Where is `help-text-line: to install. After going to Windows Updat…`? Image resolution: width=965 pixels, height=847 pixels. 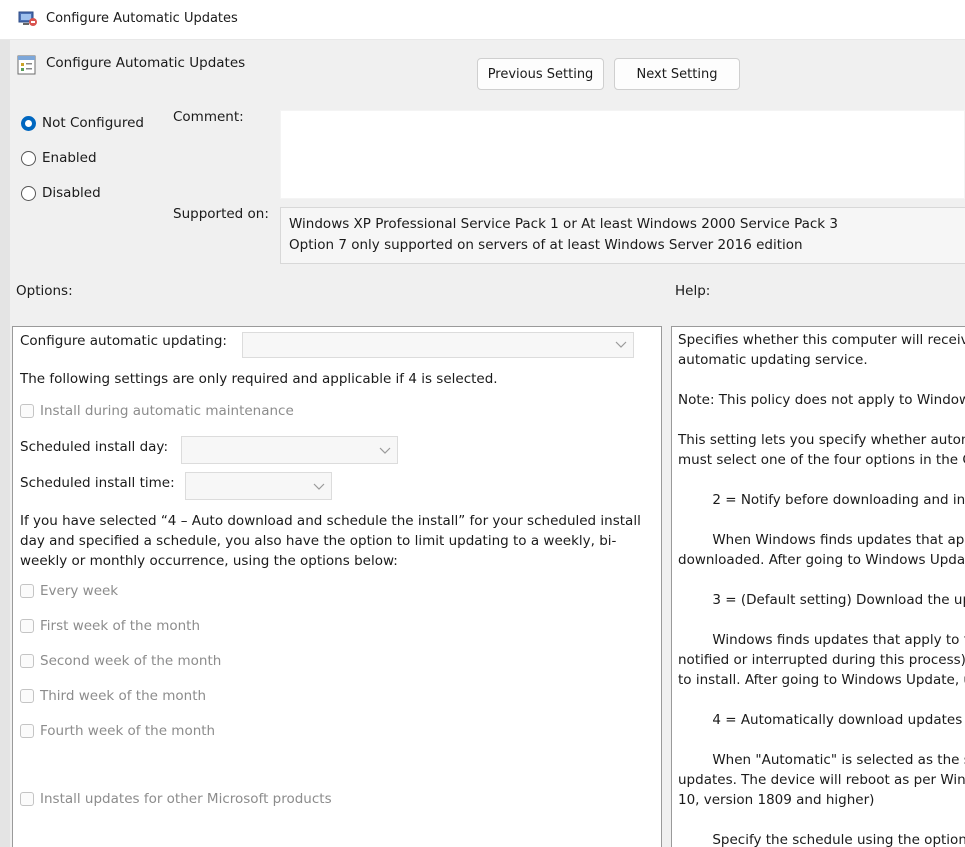
help-text-line: to install. After going to Windows Updat… is located at coordinates (821, 680).